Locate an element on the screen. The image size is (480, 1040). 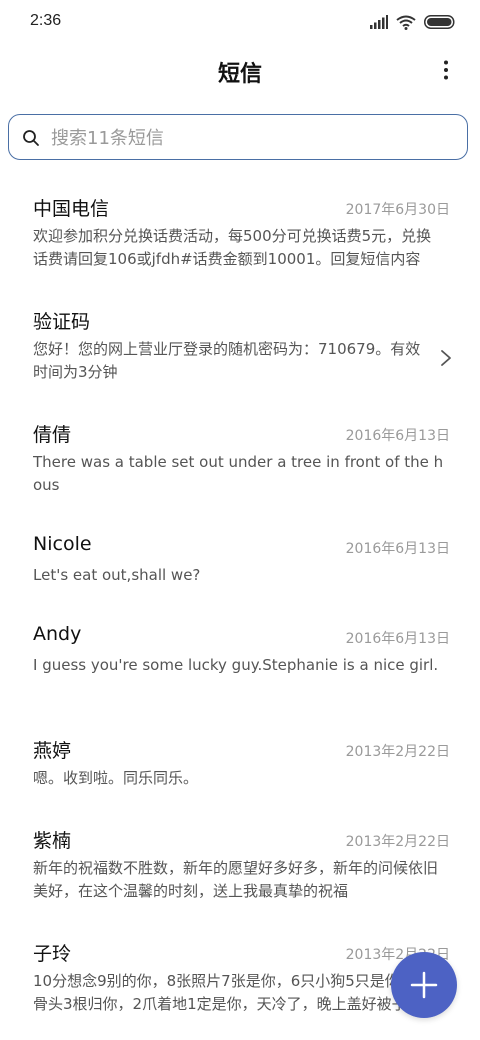
status-icons is located at coordinates (413, 22).